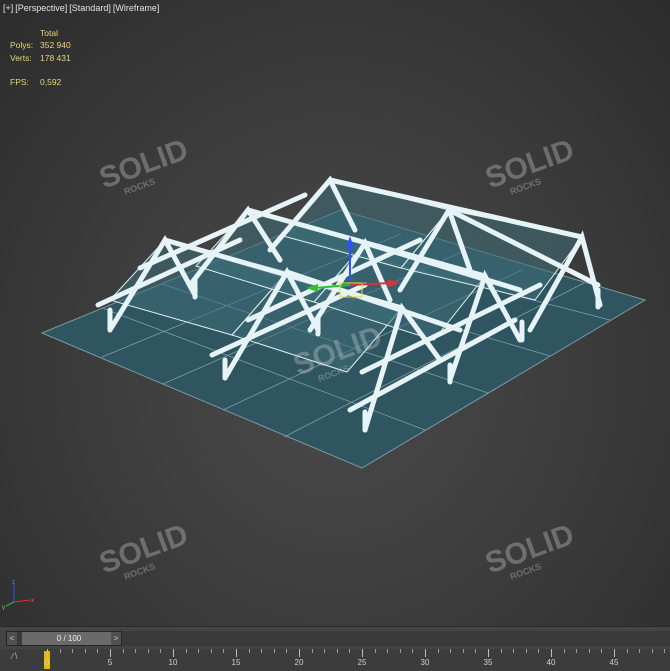 The height and width of the screenshot is (671, 670). What do you see at coordinates (18, 595) in the screenshot?
I see `xyz-axis-icon: z x y` at bounding box center [18, 595].